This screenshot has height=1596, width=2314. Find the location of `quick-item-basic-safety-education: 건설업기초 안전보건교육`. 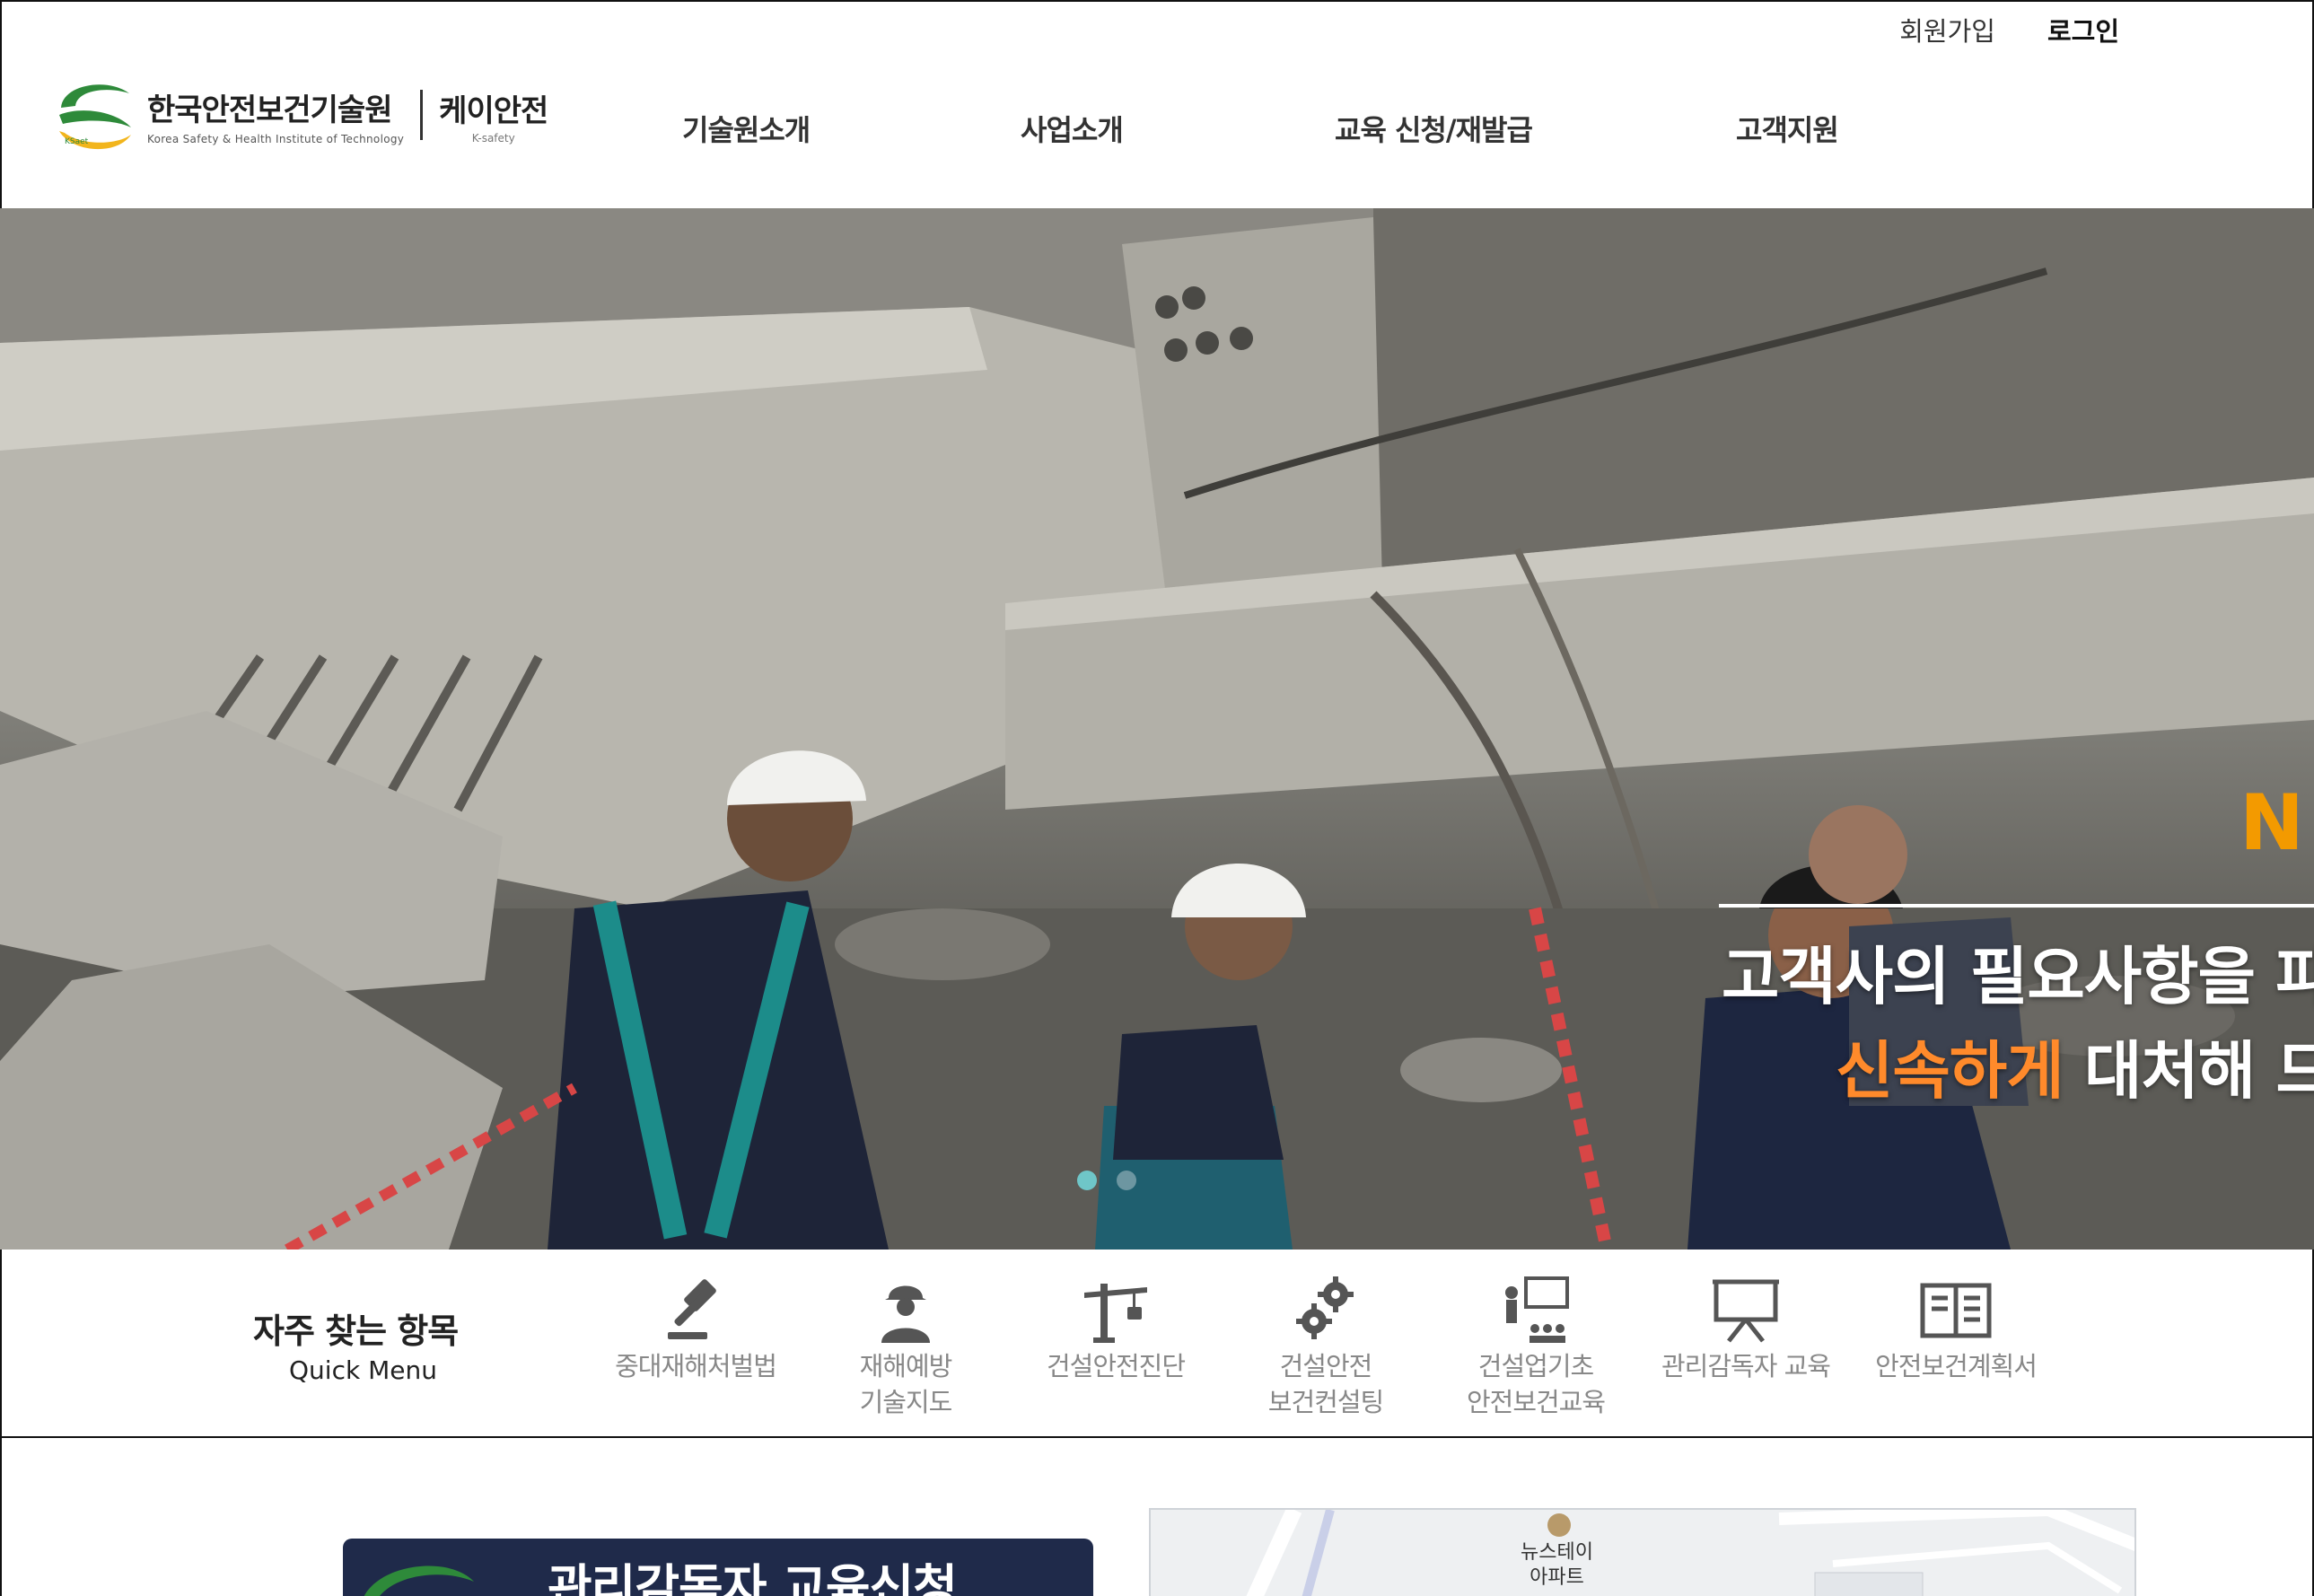

quick-item-basic-safety-education: 건설업기초 안전보건교육 is located at coordinates (1536, 1347).